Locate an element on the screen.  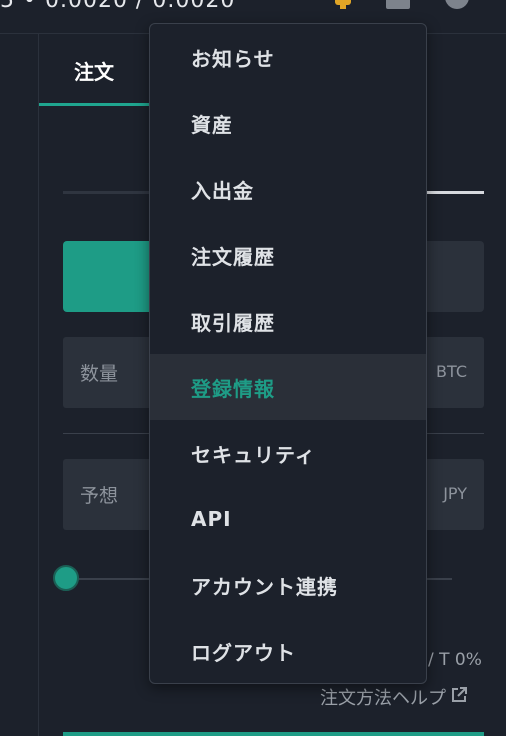
menu-item-trade-history-label: 取引履歴 is located at coordinates (233, 322).